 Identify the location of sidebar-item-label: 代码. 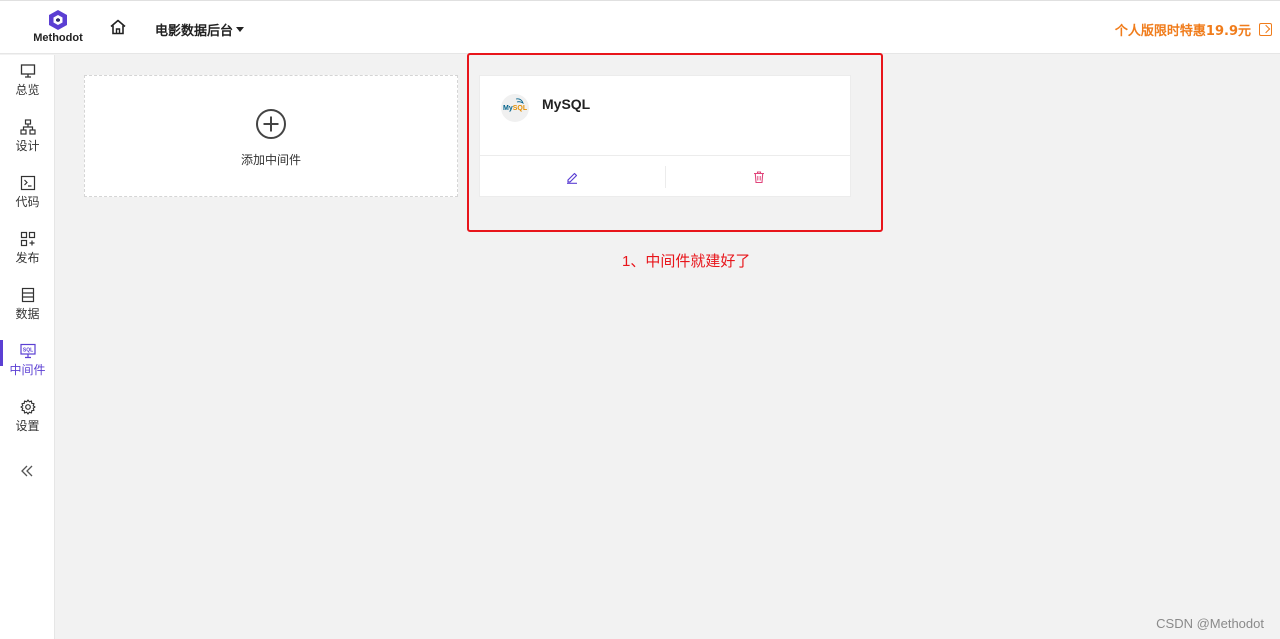
(27, 202).